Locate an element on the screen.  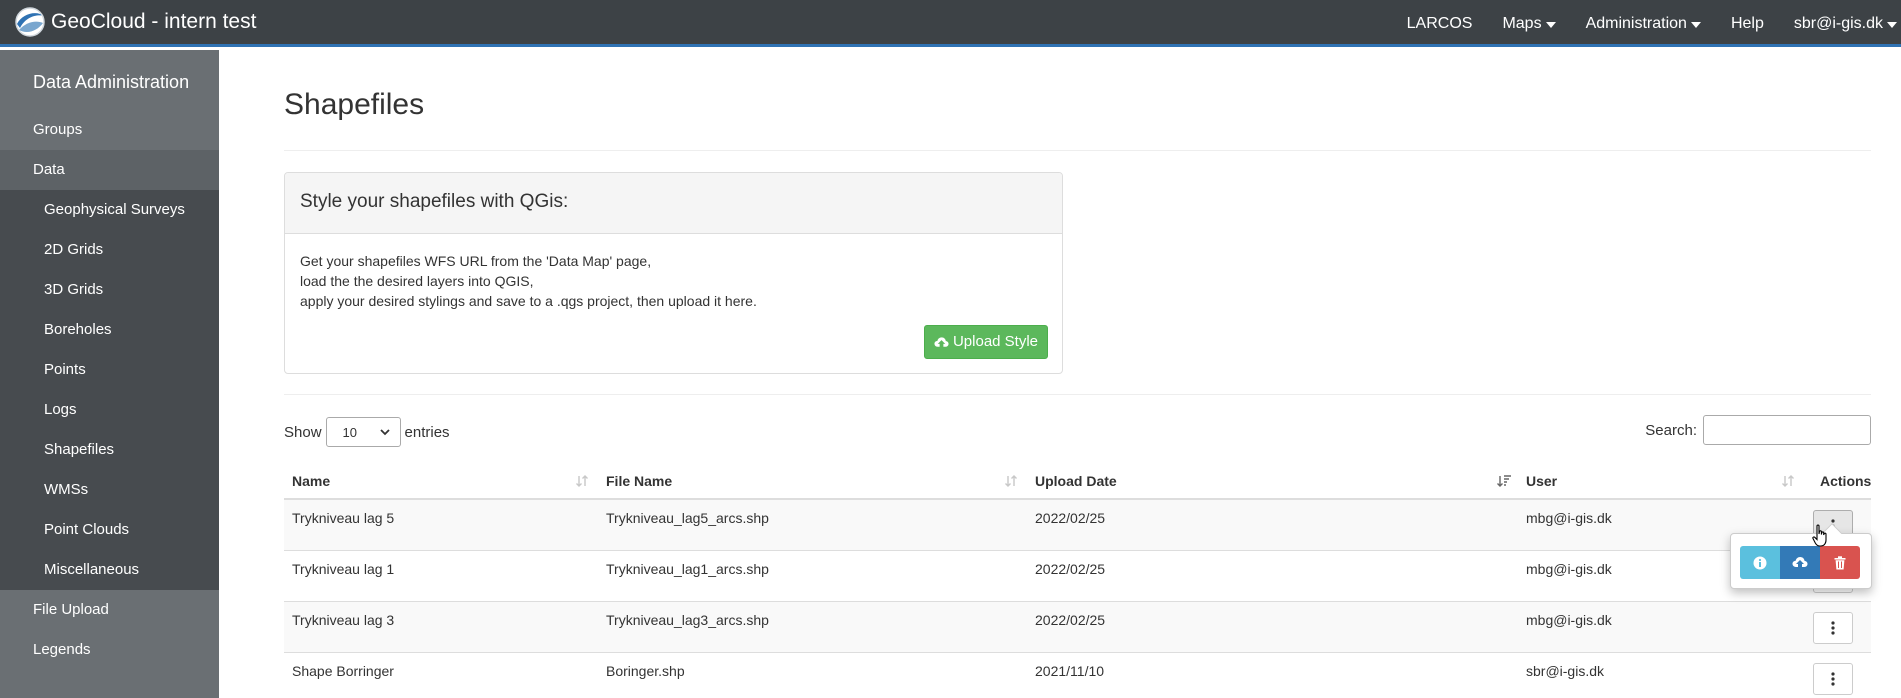
sidebar-item-wmss: WMSs is located at coordinates (109, 490).